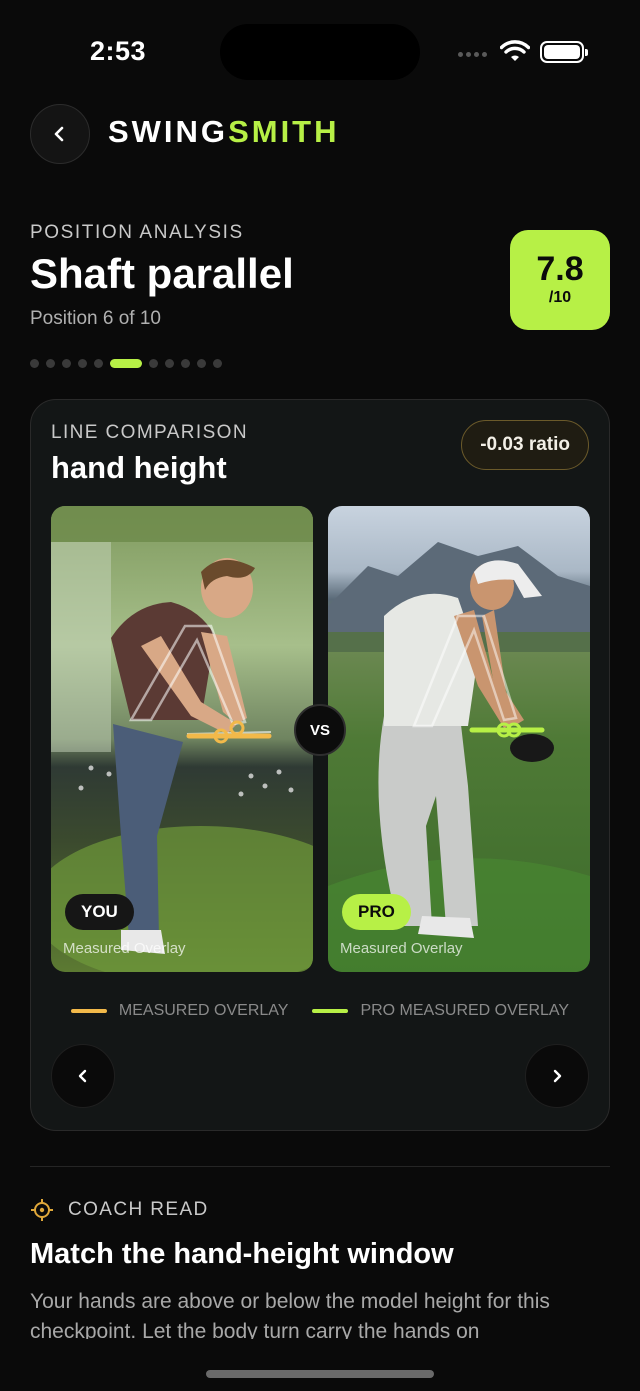  I want to click on page-title: Shaft parallel, so click(162, 273).